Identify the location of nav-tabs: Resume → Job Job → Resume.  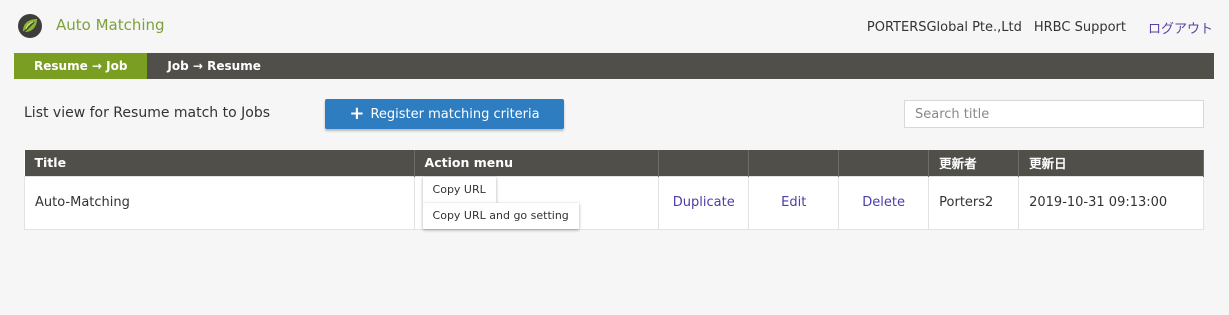
(614, 66).